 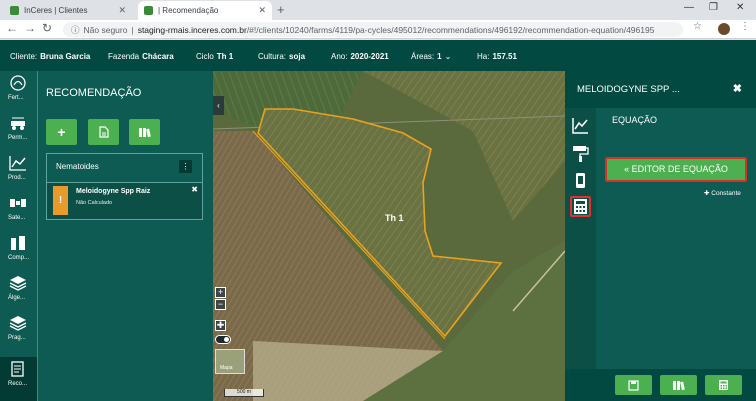 I want to click on scale-bar: 500 m, so click(x=244, y=393).